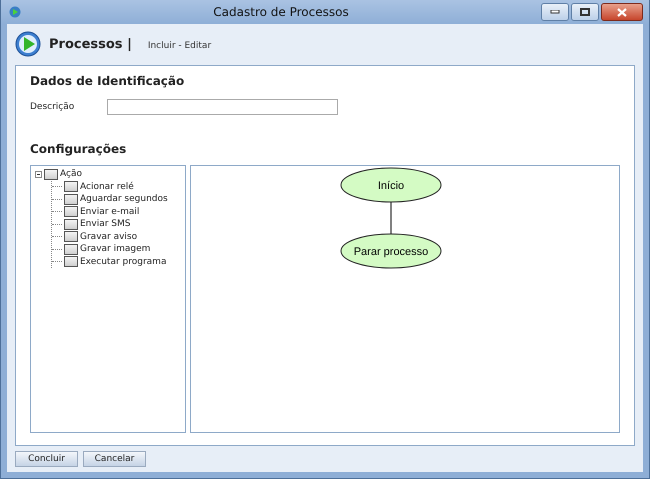 The width and height of the screenshot is (650, 479). What do you see at coordinates (38, 174) in the screenshot?
I see `collapse-icon` at bounding box center [38, 174].